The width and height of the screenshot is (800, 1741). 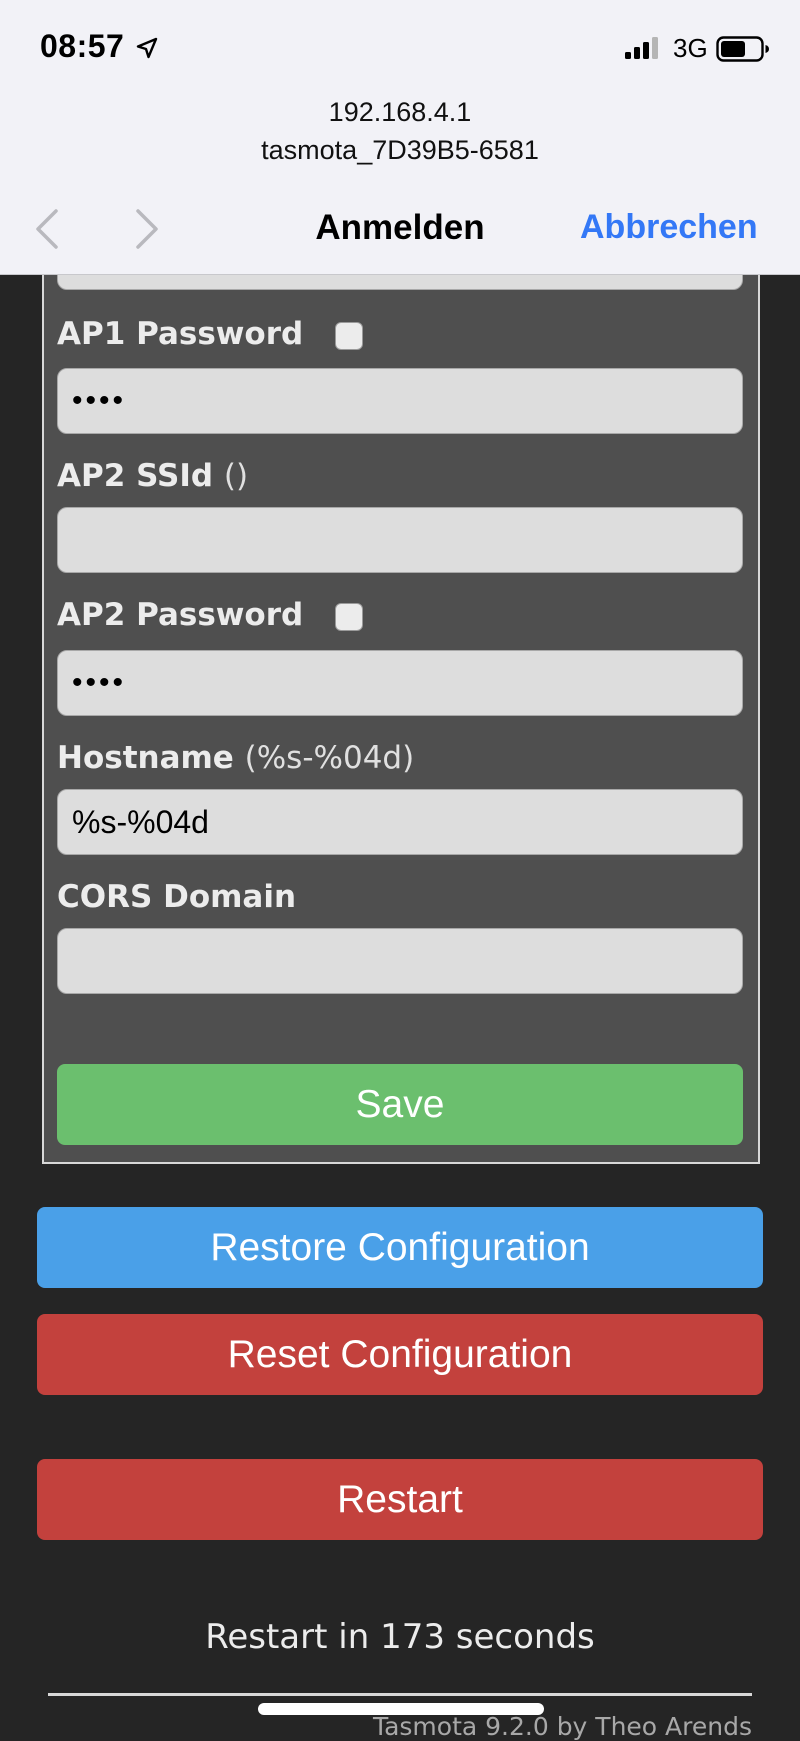 What do you see at coordinates (400, 961) in the screenshot?
I see `cors-domain-input` at bounding box center [400, 961].